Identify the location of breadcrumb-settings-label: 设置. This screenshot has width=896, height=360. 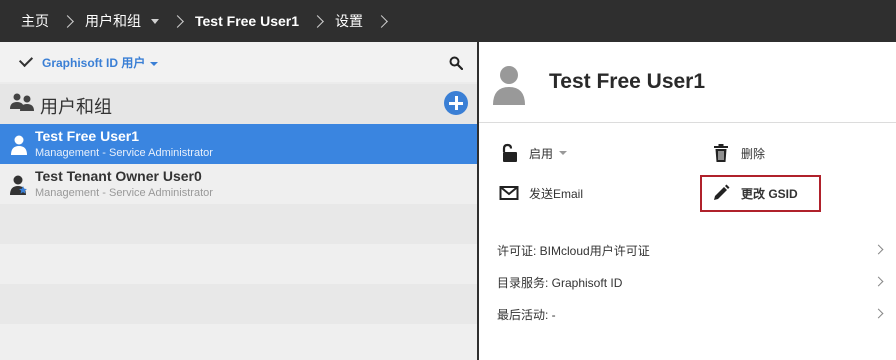
(349, 21).